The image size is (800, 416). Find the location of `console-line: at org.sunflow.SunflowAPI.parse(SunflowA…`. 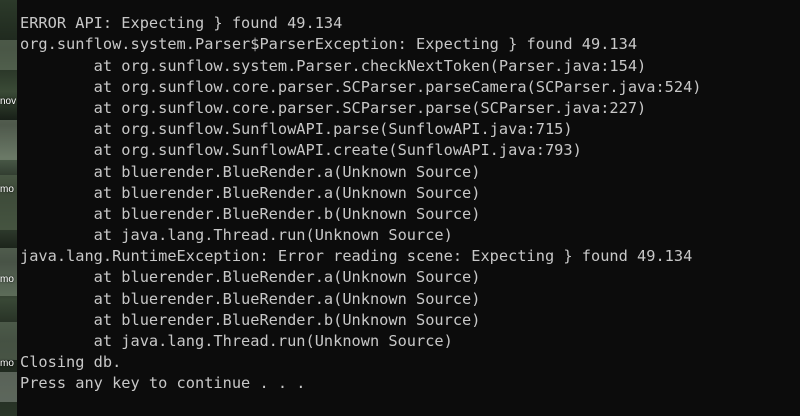

console-line: at org.sunflow.SunflowAPI.parse(SunflowA… is located at coordinates (296, 129).